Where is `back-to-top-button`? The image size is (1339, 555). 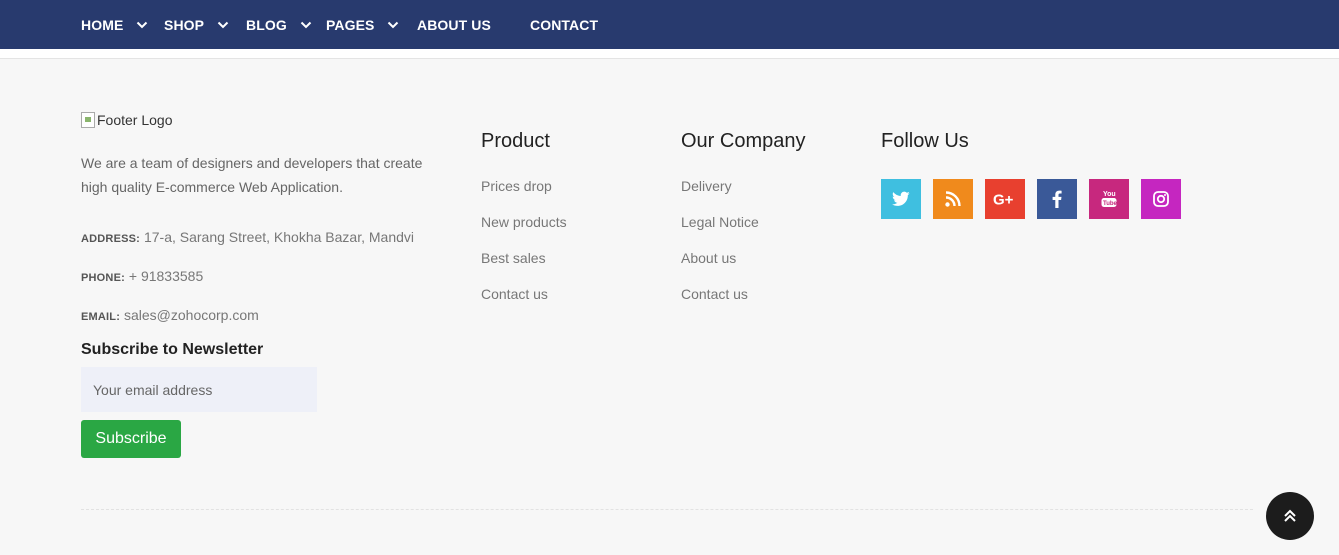
back-to-top-button is located at coordinates (1290, 516).